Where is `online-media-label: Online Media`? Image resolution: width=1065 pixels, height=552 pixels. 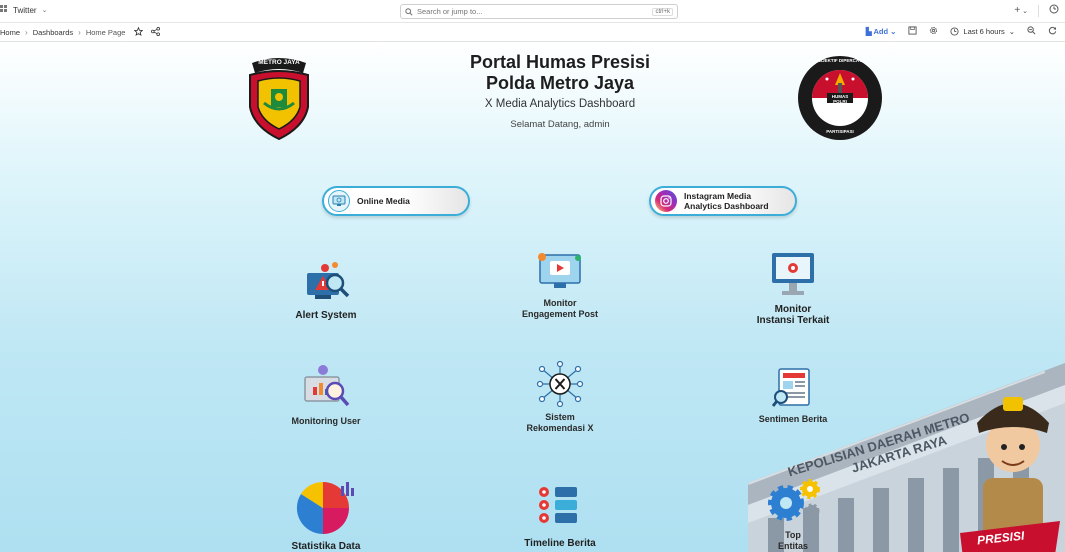 online-media-label: Online Media is located at coordinates (383, 201).